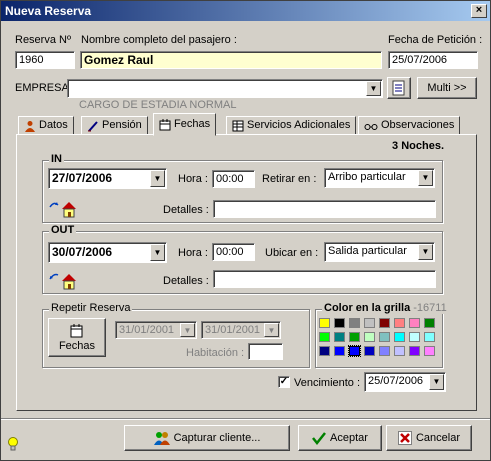  I want to click on noches-count: 3 Noches., so click(418, 146).